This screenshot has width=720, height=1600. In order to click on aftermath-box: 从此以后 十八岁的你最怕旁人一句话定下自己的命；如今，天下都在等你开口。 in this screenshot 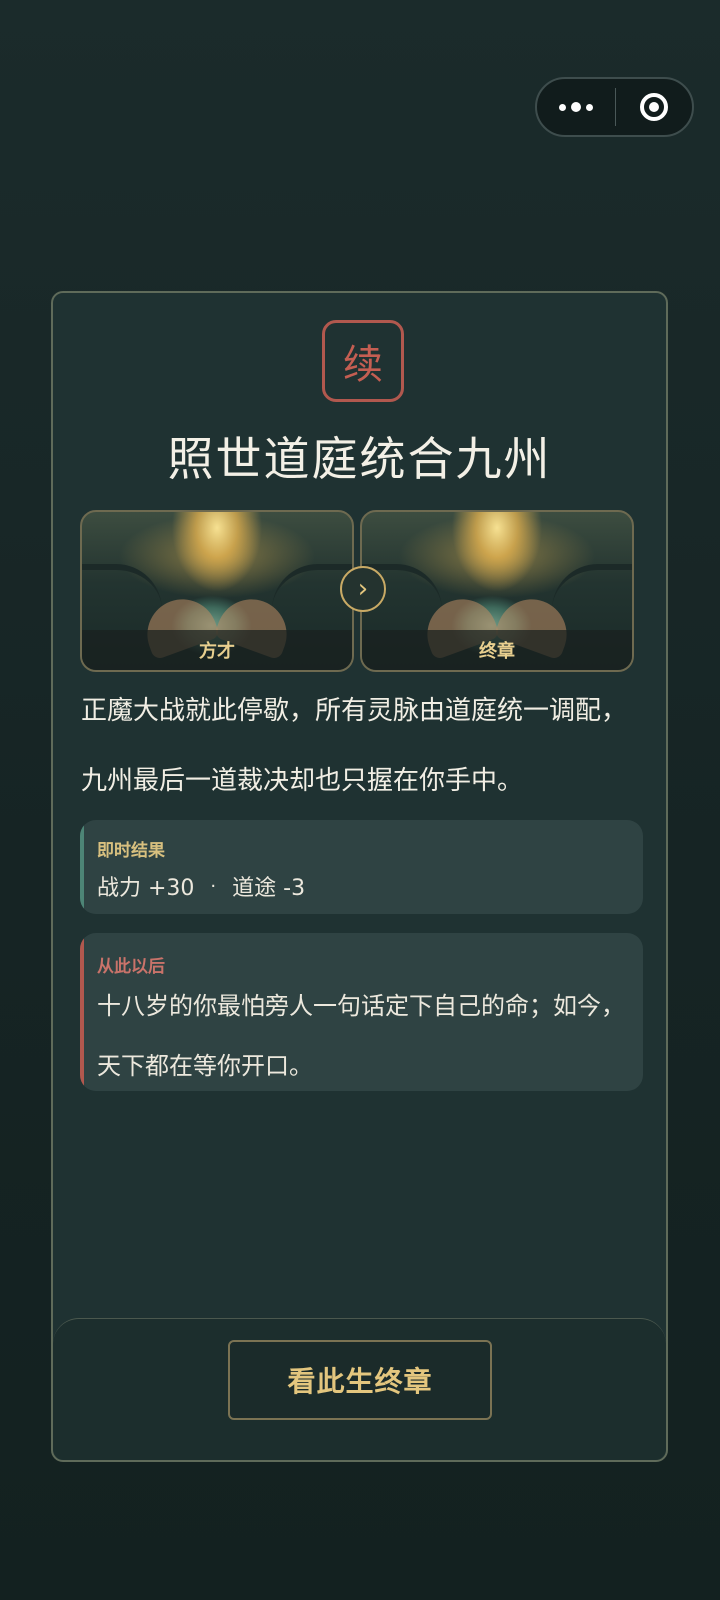, I will do `click(361, 1012)`.